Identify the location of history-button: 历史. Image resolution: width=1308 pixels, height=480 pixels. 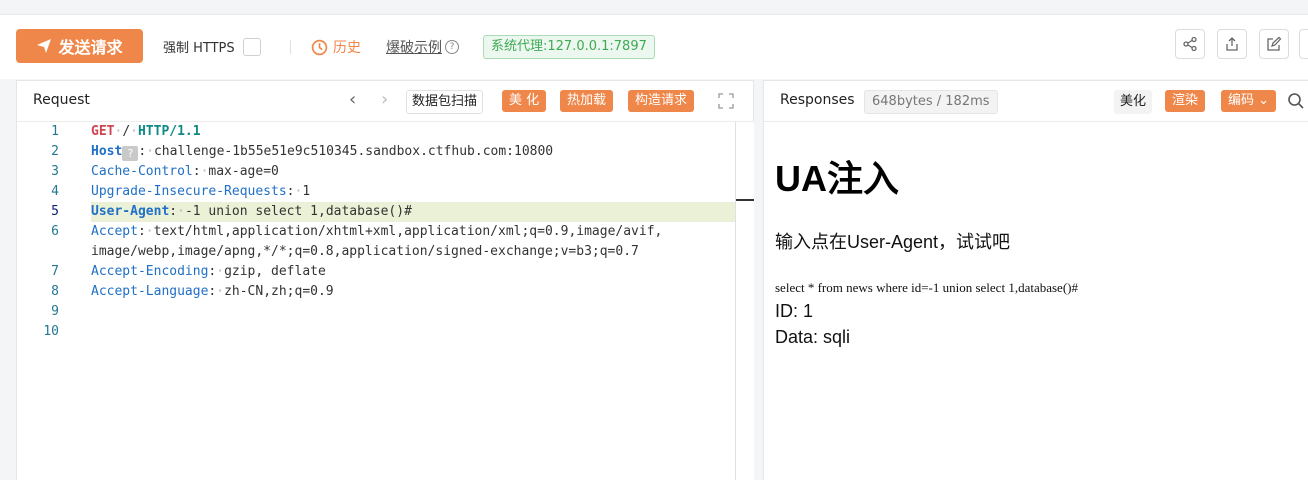
(336, 47).